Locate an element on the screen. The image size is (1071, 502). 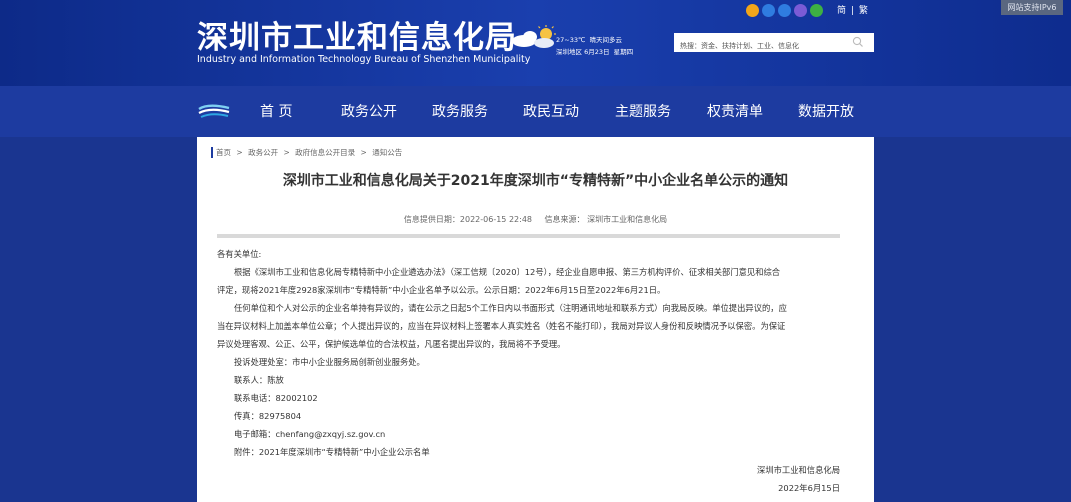
language-switch: 简 | 繁 is located at coordinates (852, 9).